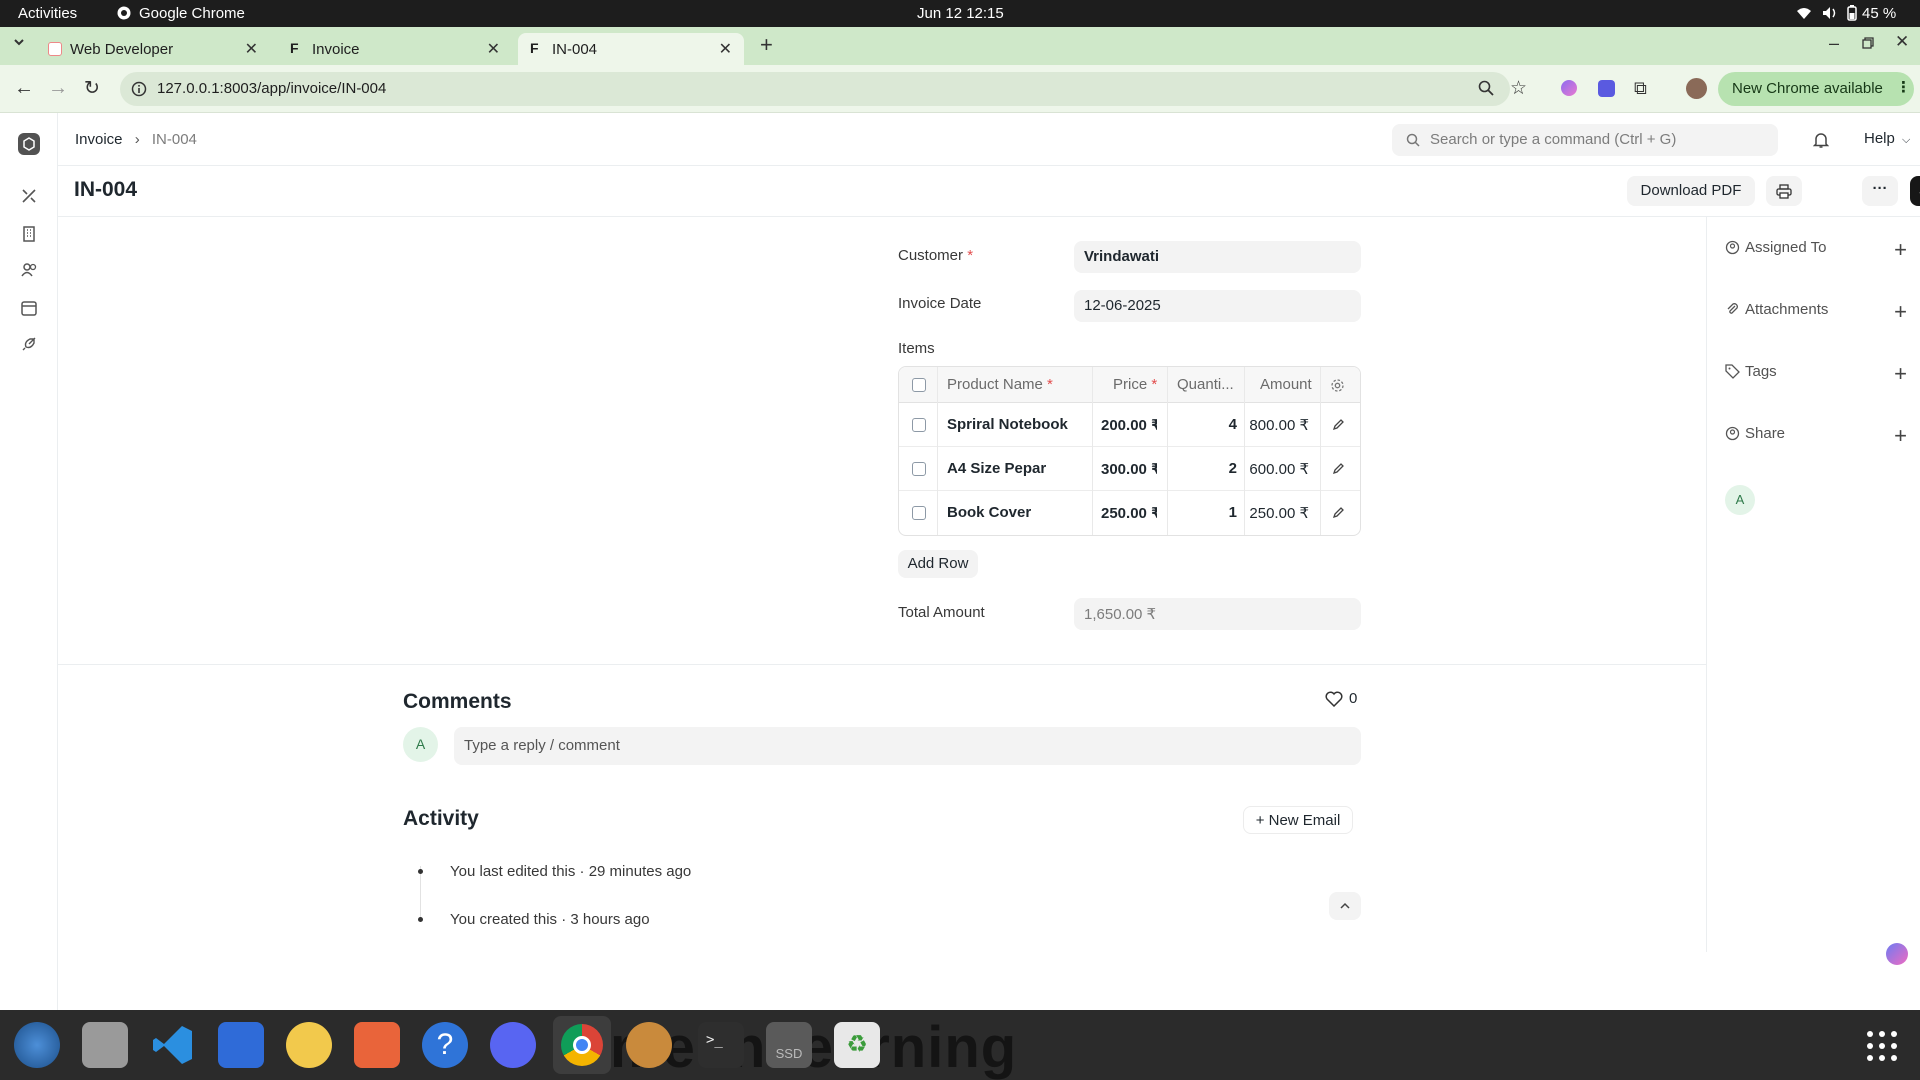 This screenshot has height=1080, width=1920. What do you see at coordinates (395, 49) in the screenshot?
I see `tab-invoice: F Invoice ✕` at bounding box center [395, 49].